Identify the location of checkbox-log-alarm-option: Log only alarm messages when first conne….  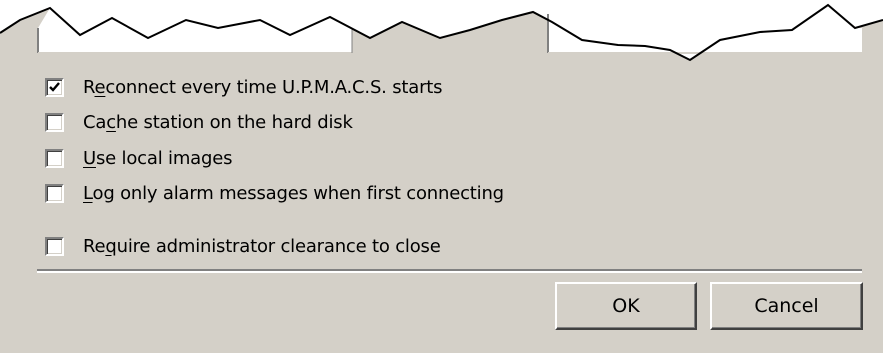
(274, 193).